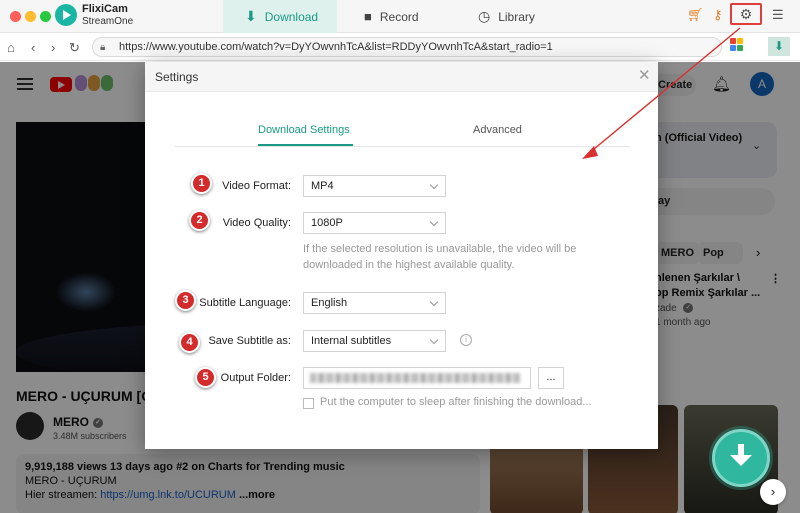  I want to click on save-subtitle-select: Internal subtitles, so click(374, 341).